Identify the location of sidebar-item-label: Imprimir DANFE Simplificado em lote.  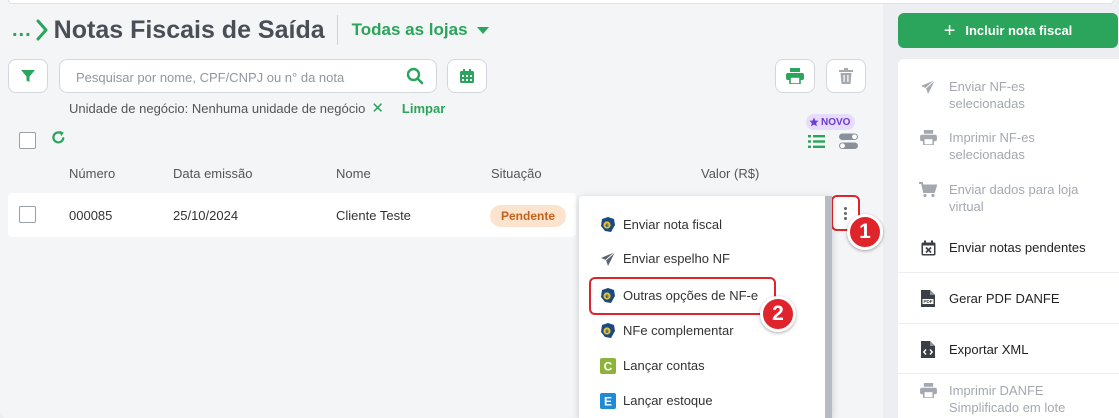
(1007, 399).